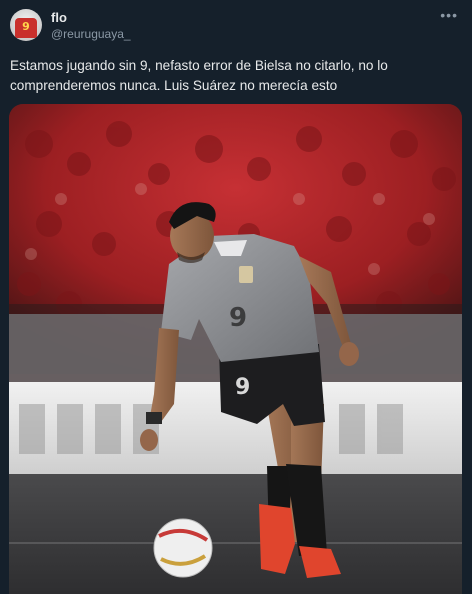 This screenshot has height=594, width=472. I want to click on jersey-number: 9, so click(238, 318).